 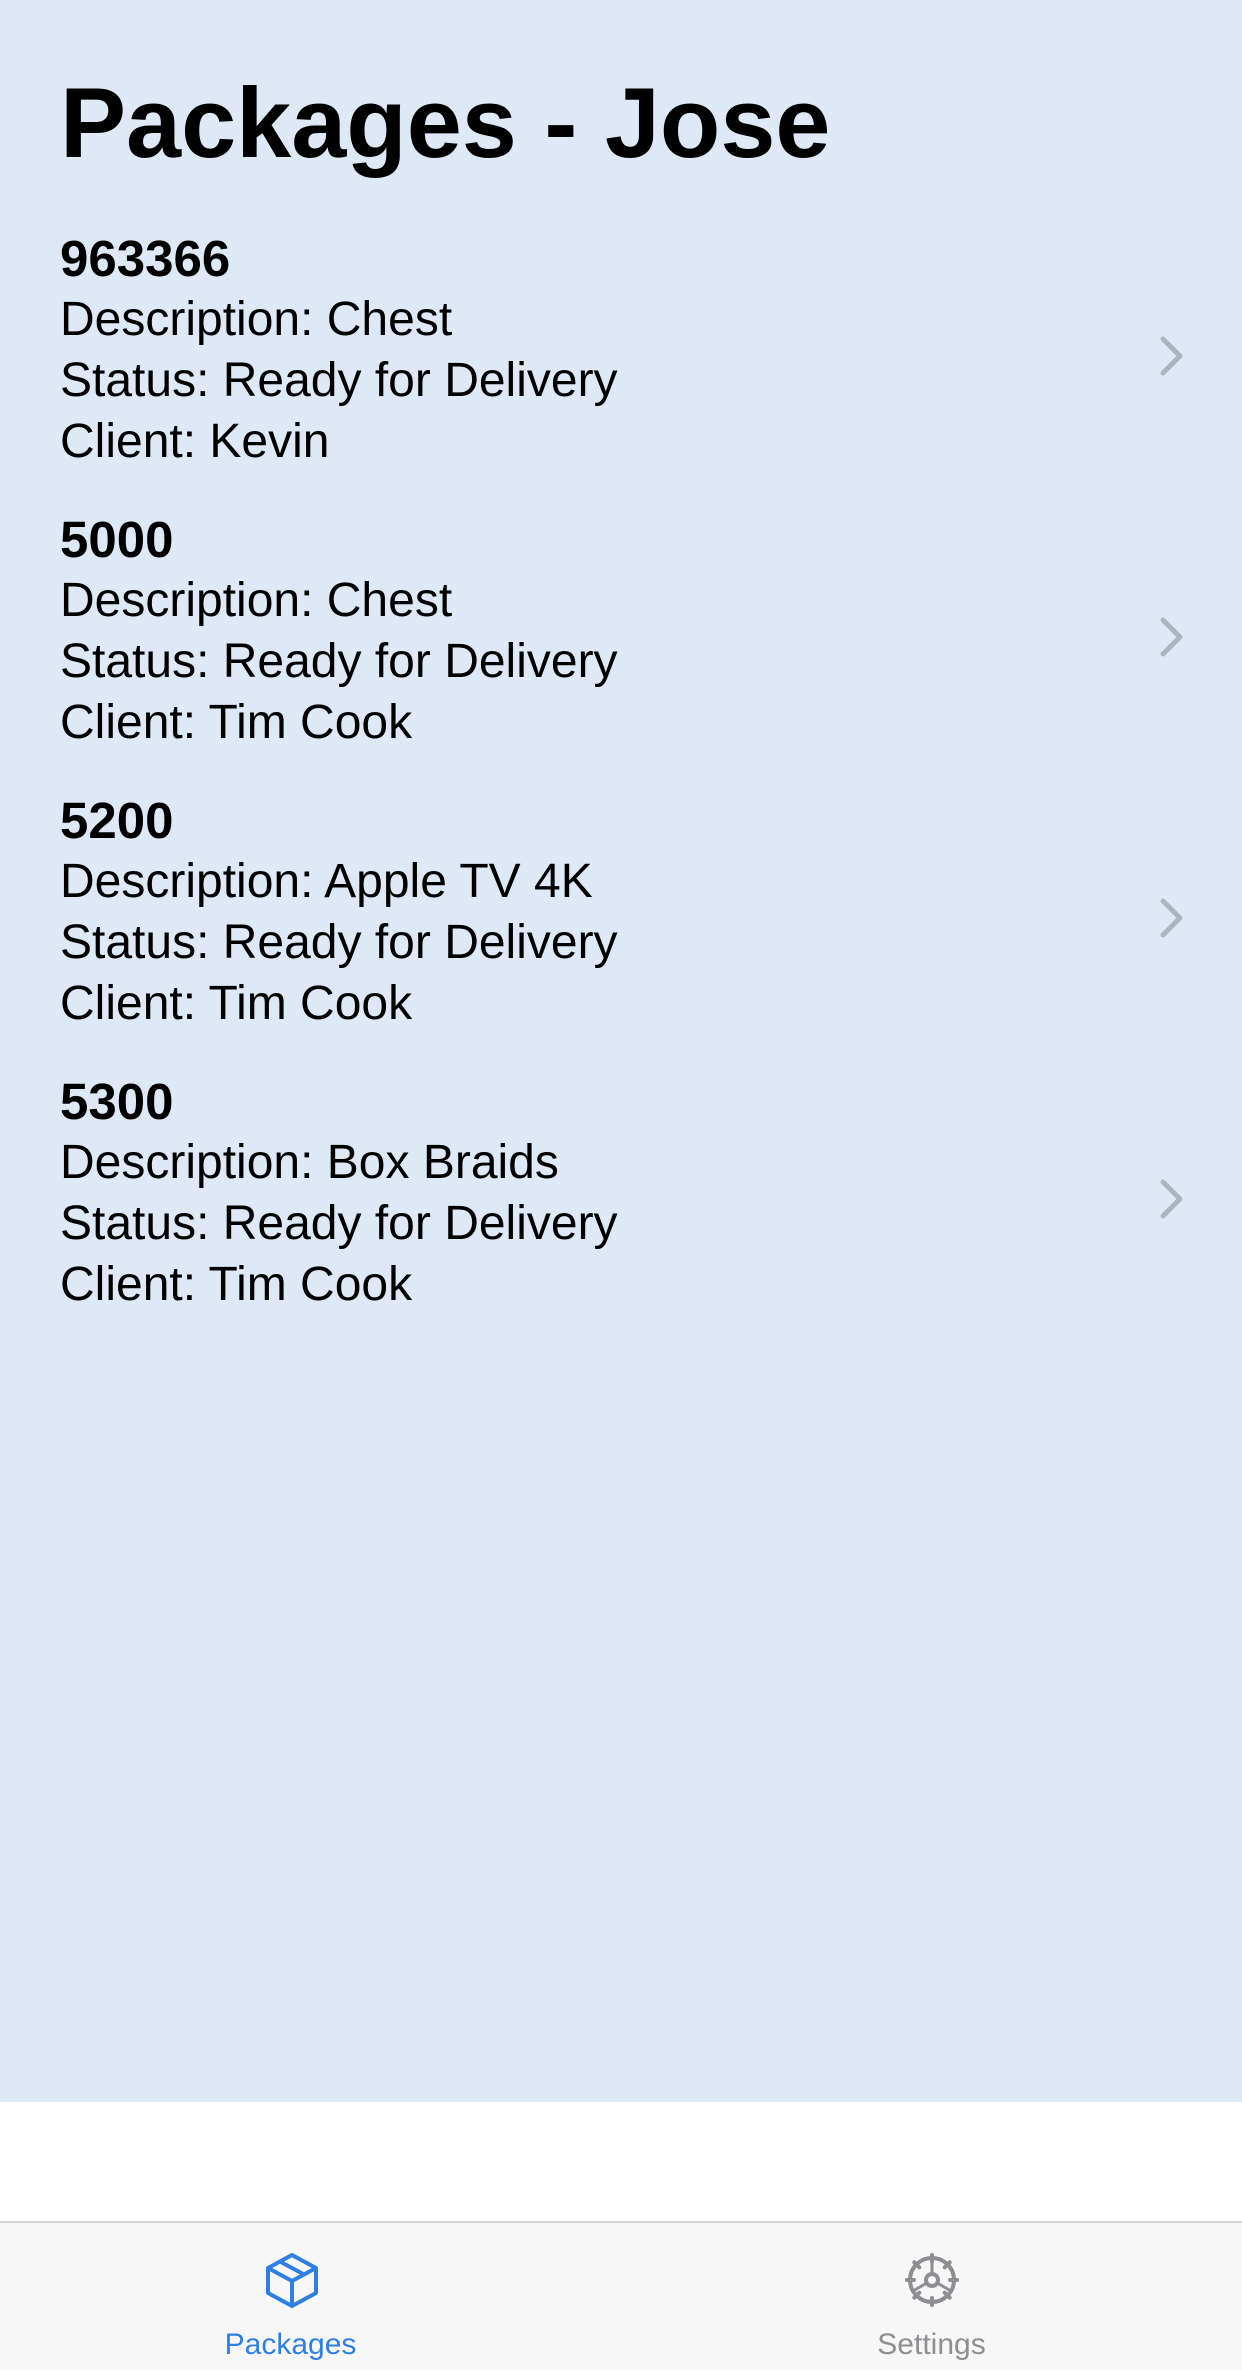 I want to click on tab-bar: Packages Settings, so click(x=621, y=2295).